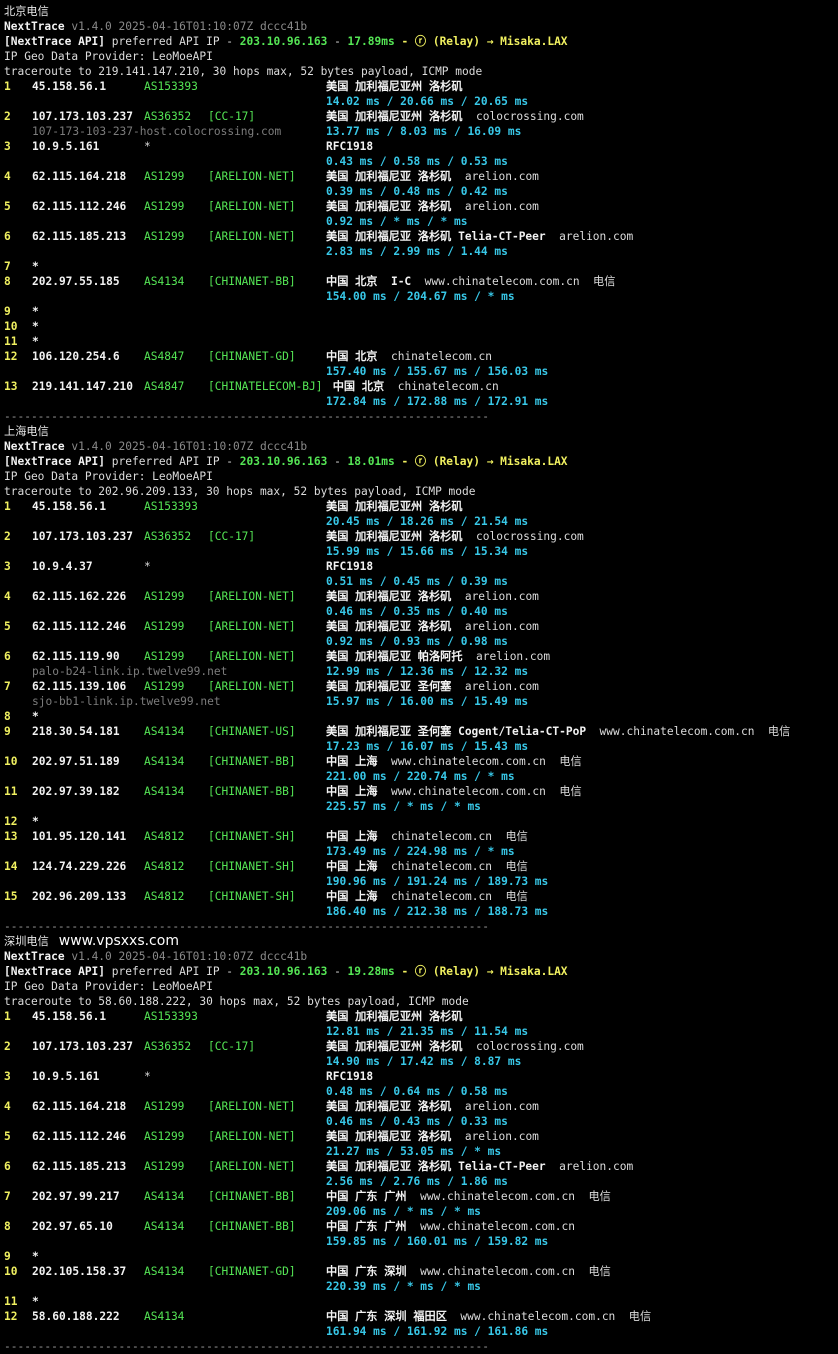 The height and width of the screenshot is (1354, 838). Describe the element at coordinates (232, 116) in the screenshot. I see `hop-tag: [CC-17]` at that location.